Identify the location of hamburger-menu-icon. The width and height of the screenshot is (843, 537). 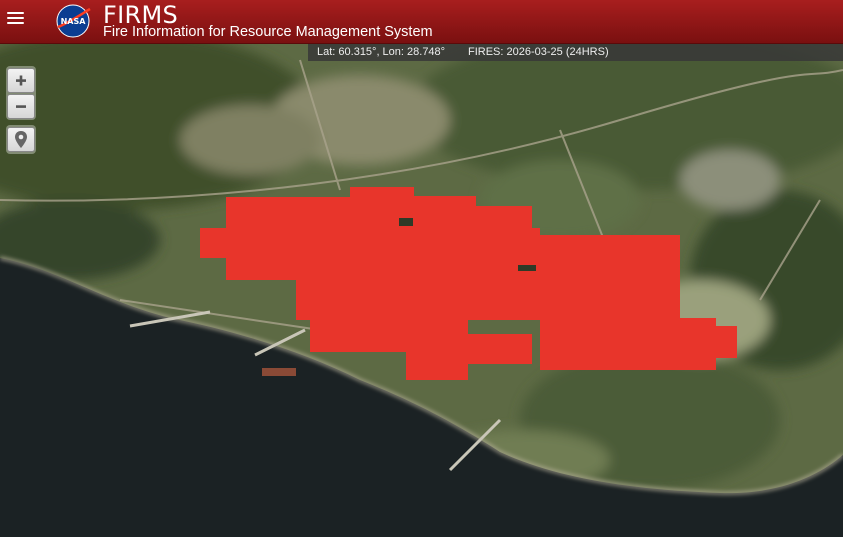
(16, 18).